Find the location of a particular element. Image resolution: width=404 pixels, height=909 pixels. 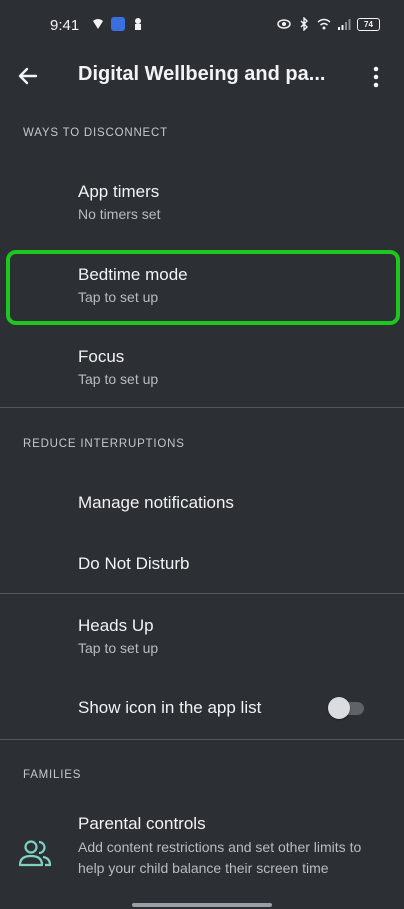

toggle-thumb is located at coordinates (339, 708).